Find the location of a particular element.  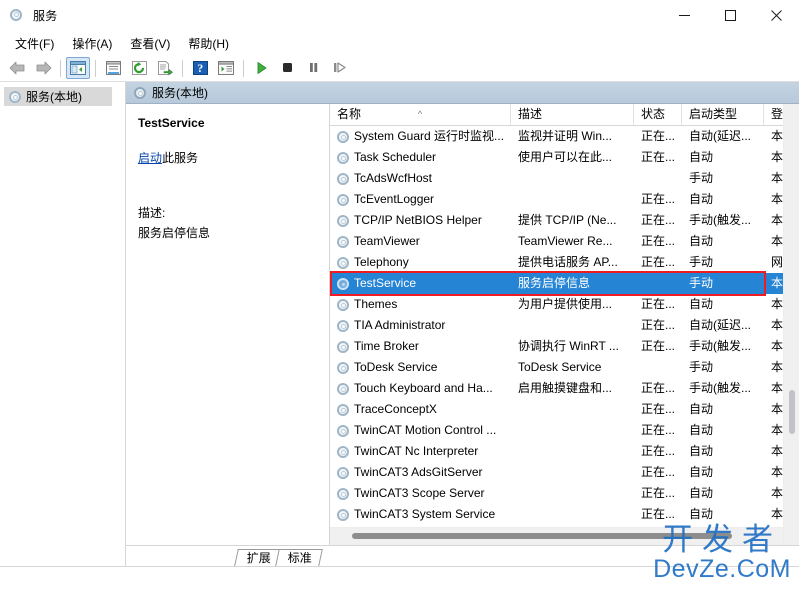

table-row: TwinCAT3 AdsGitServer正在...自动本地 is located at coordinates (564, 472).